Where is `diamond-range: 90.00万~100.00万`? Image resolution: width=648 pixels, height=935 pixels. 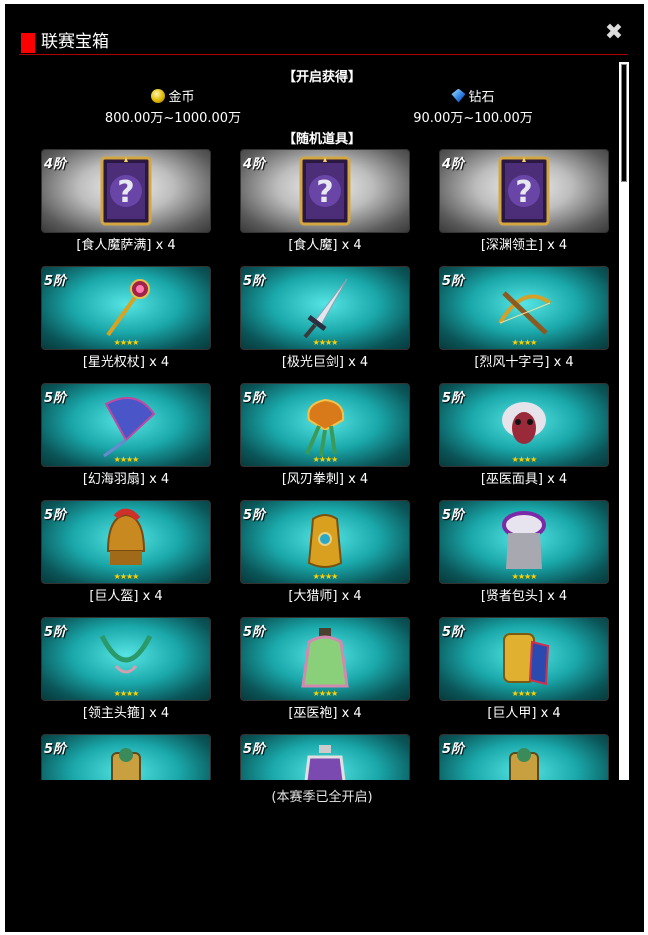
diamond-range: 90.00万~100.00万 is located at coordinates (473, 118).